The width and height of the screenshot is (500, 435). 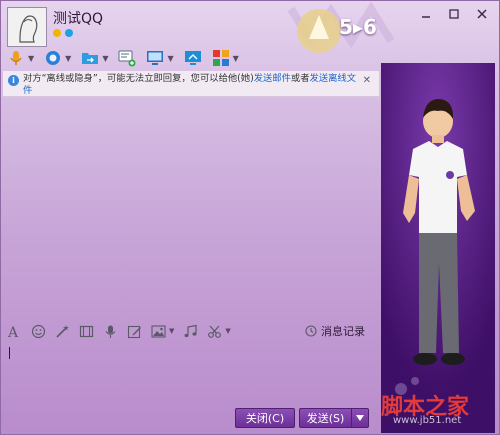 What do you see at coordinates (311, 331) in the screenshot?
I see `clock-icon` at bounding box center [311, 331].